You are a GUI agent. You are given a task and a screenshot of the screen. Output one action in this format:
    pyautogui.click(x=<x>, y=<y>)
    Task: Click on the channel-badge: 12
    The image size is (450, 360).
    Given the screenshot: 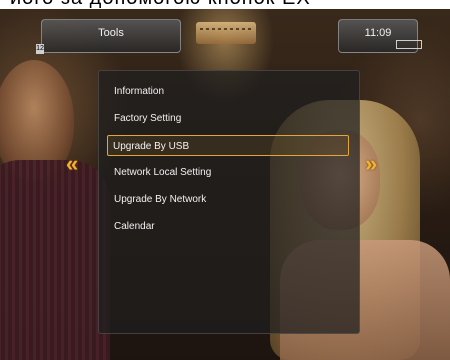 What is the action you would take?
    pyautogui.click(x=40, y=49)
    